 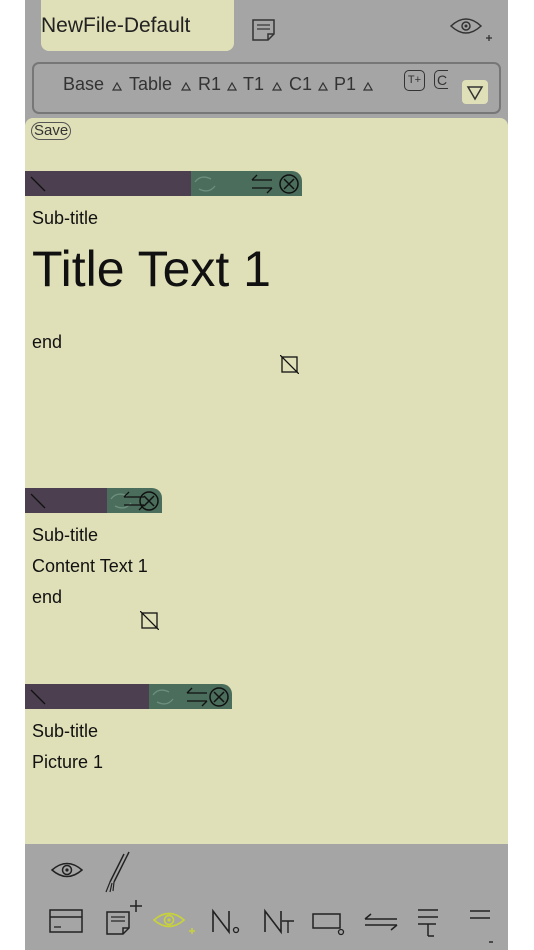 I want to click on tab-p1: P1, so click(x=345, y=84).